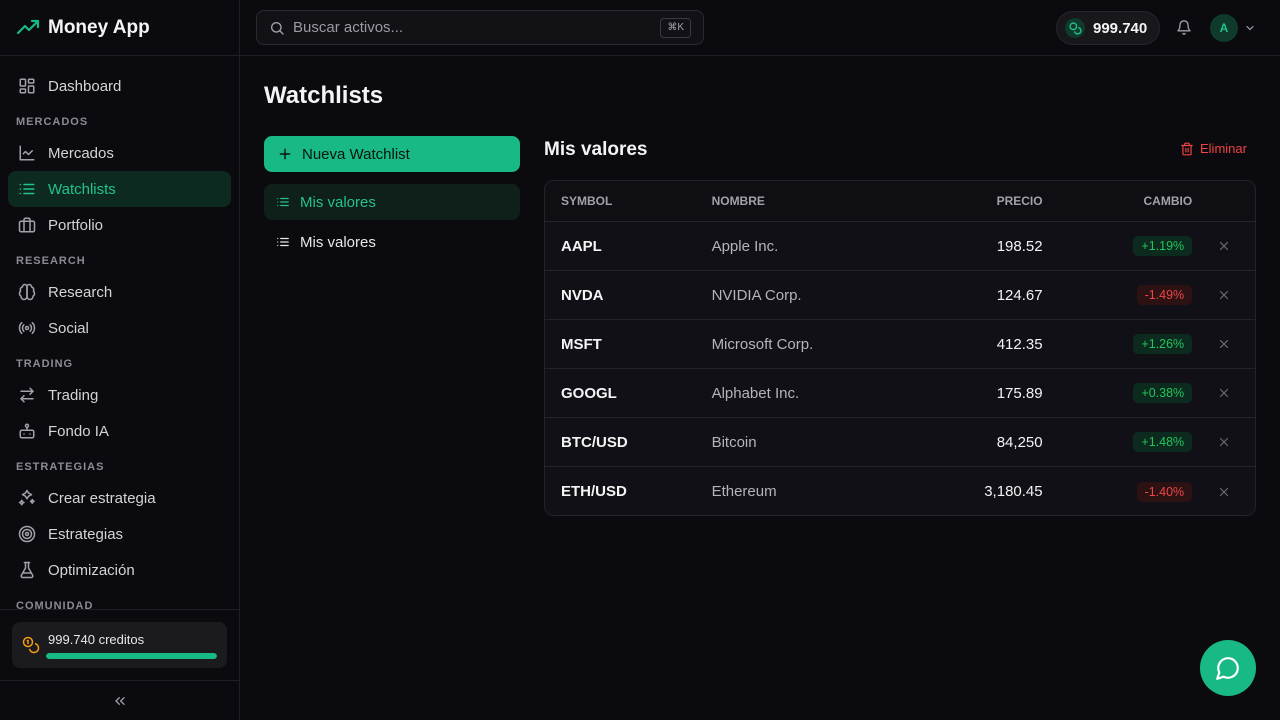 This screenshot has width=1280, height=720. What do you see at coordinates (755, 393) in the screenshot?
I see `name-cell: Alphabet Inc.` at bounding box center [755, 393].